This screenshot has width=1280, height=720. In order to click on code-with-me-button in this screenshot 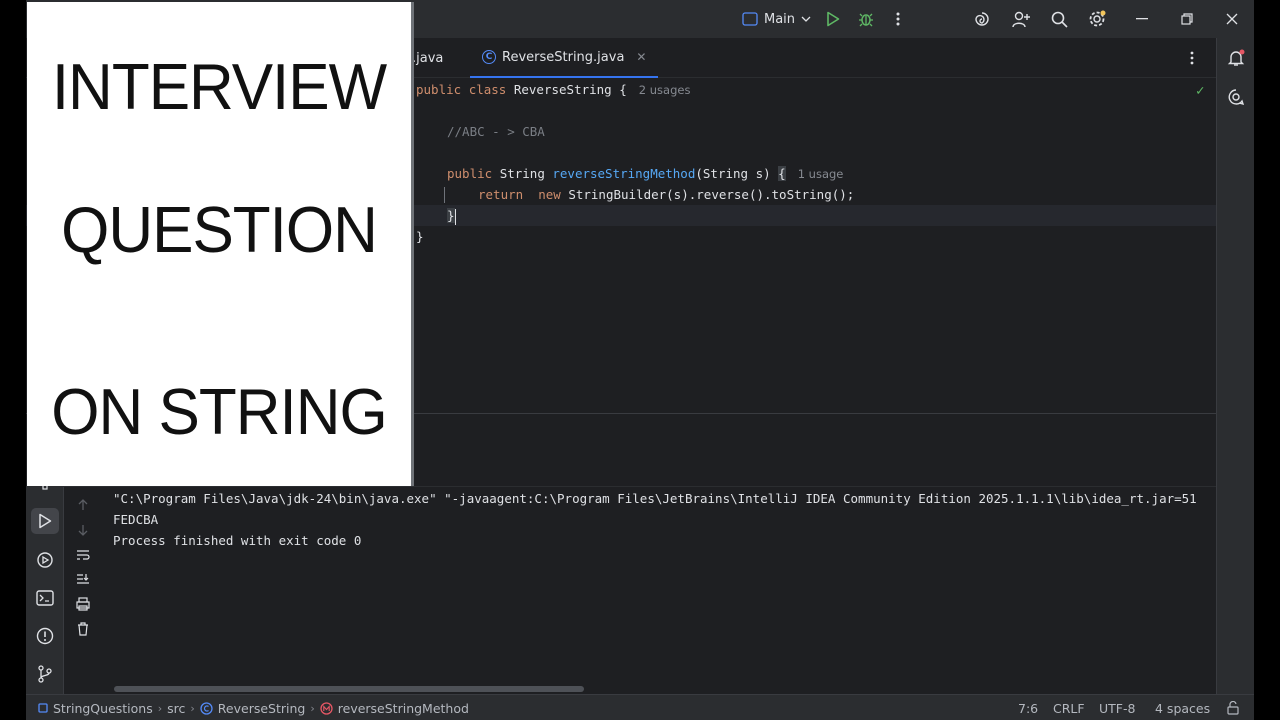, I will do `click(1021, 19)`.